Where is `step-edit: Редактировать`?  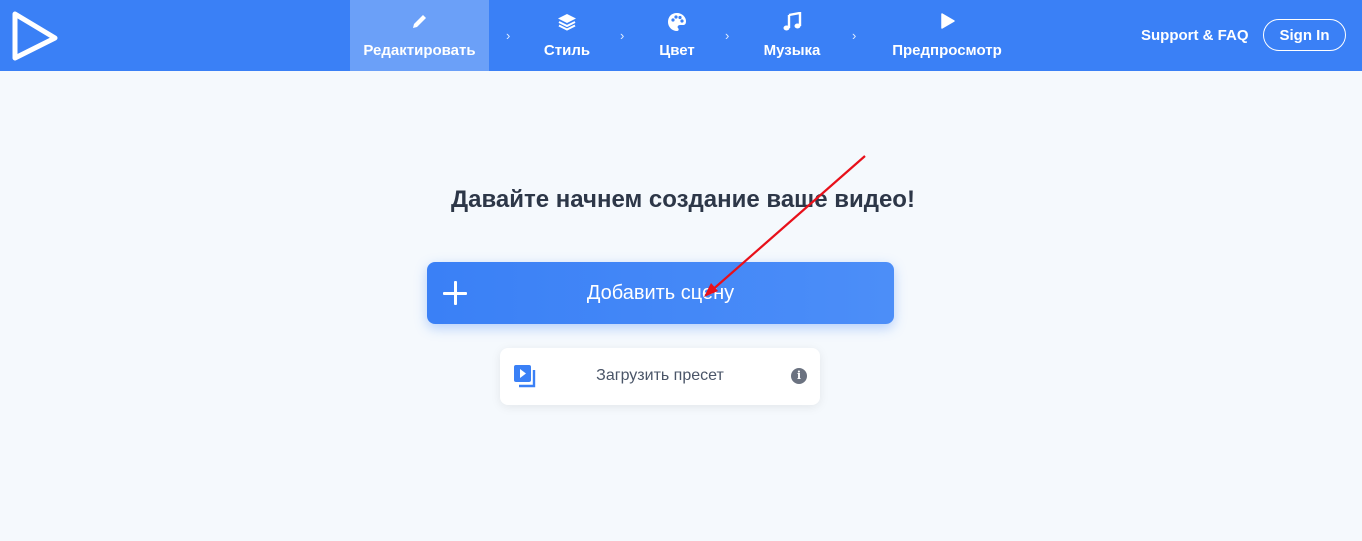 step-edit: Редактировать is located at coordinates (419, 35).